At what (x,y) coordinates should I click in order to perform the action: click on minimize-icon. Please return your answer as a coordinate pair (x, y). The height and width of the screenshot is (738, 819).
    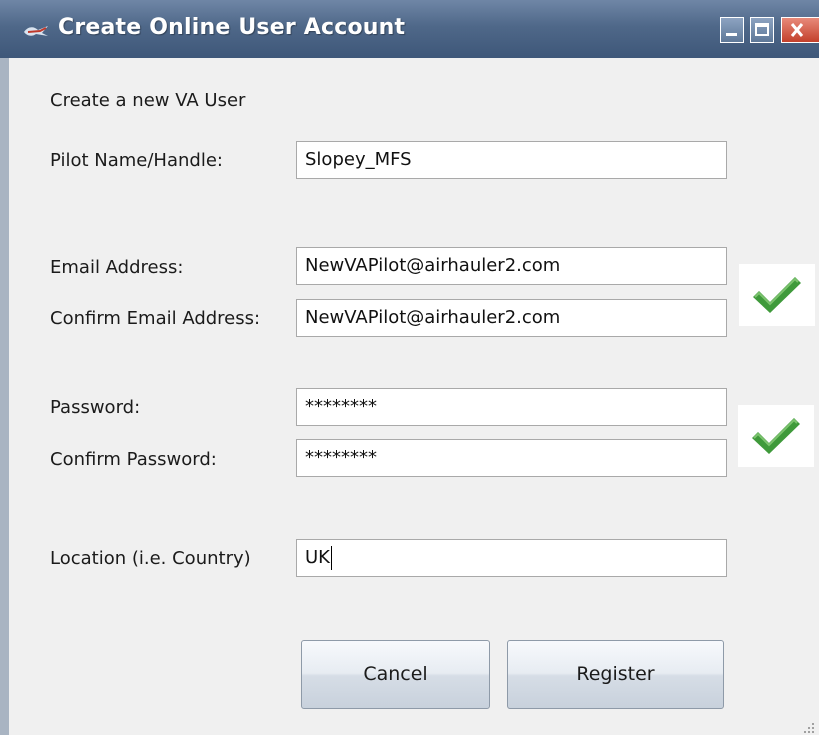
    Looking at the image, I should click on (731, 34).